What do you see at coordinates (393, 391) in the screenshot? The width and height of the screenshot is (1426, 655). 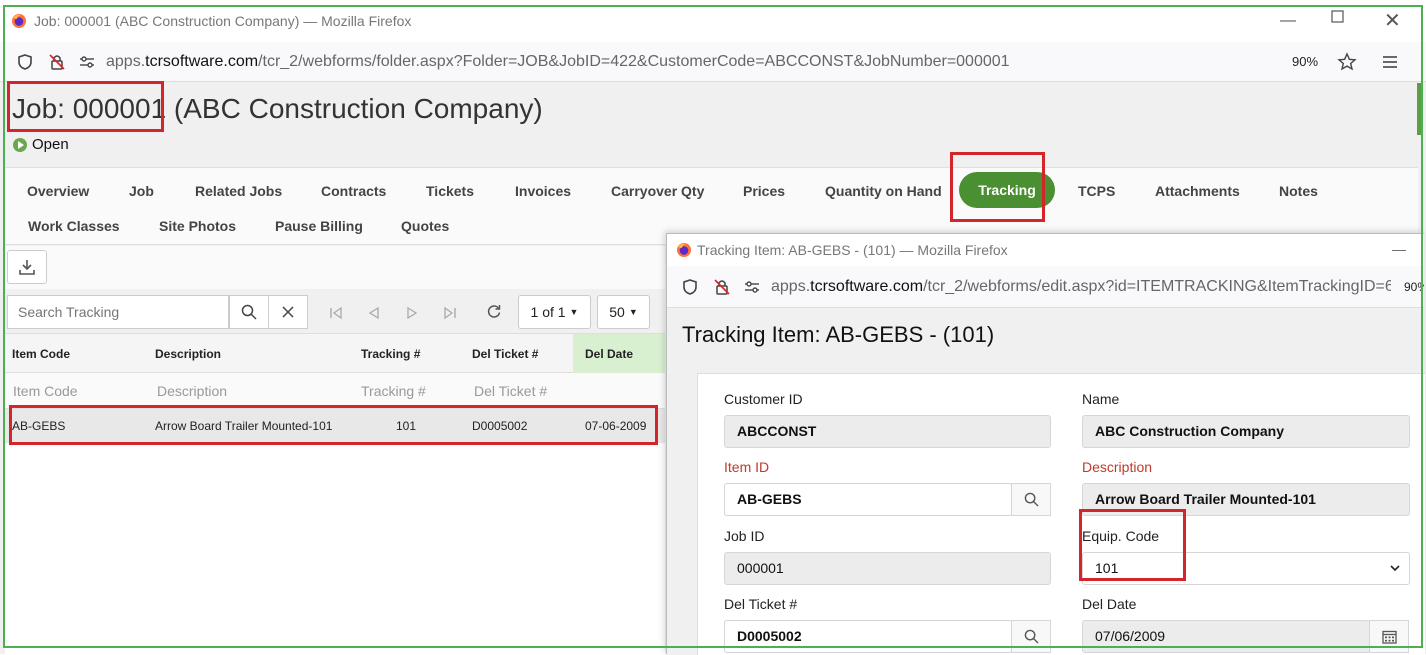 I see `filter-tracking: Tracking #` at bounding box center [393, 391].